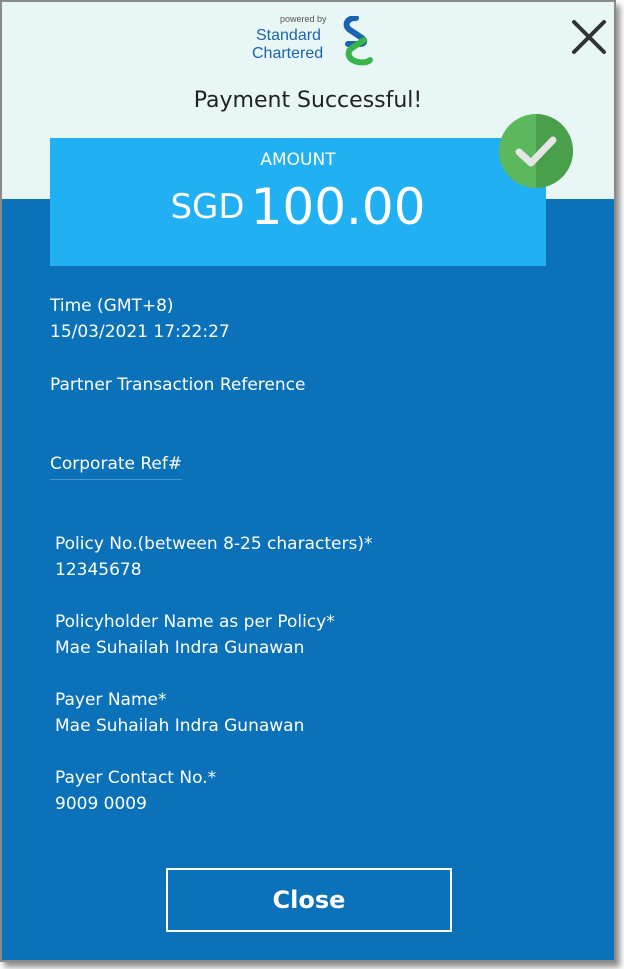  Describe the element at coordinates (195, 622) in the screenshot. I see `policyholder-name-label: Policyholder Name as per Policy*` at that location.